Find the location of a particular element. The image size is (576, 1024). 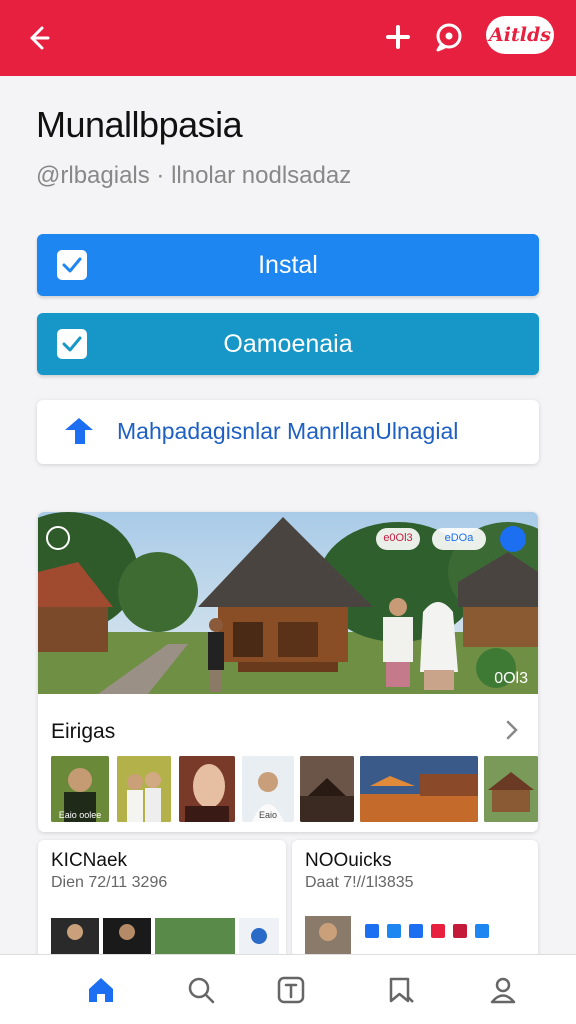

secondary-action-button: Oamoenaia is located at coordinates (288, 344).